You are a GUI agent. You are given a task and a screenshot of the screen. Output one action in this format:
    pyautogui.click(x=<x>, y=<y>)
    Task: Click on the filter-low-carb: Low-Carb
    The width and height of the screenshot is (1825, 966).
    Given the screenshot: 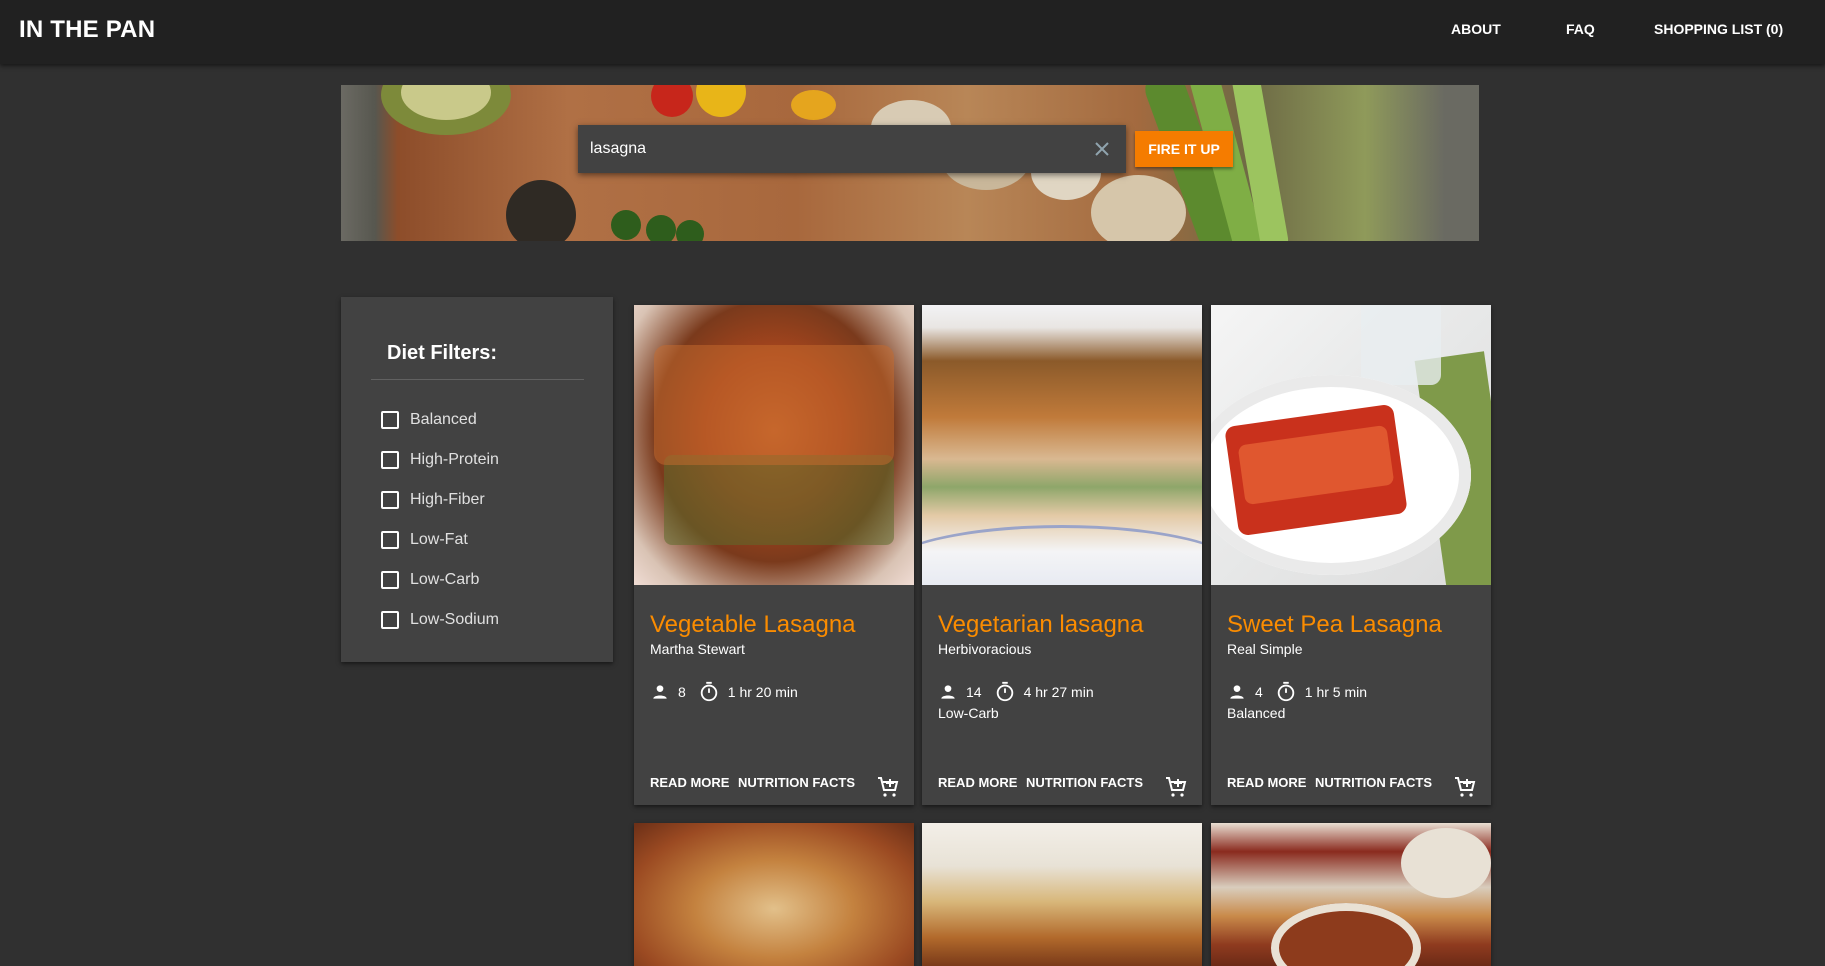 What is the action you would take?
    pyautogui.click(x=430, y=580)
    